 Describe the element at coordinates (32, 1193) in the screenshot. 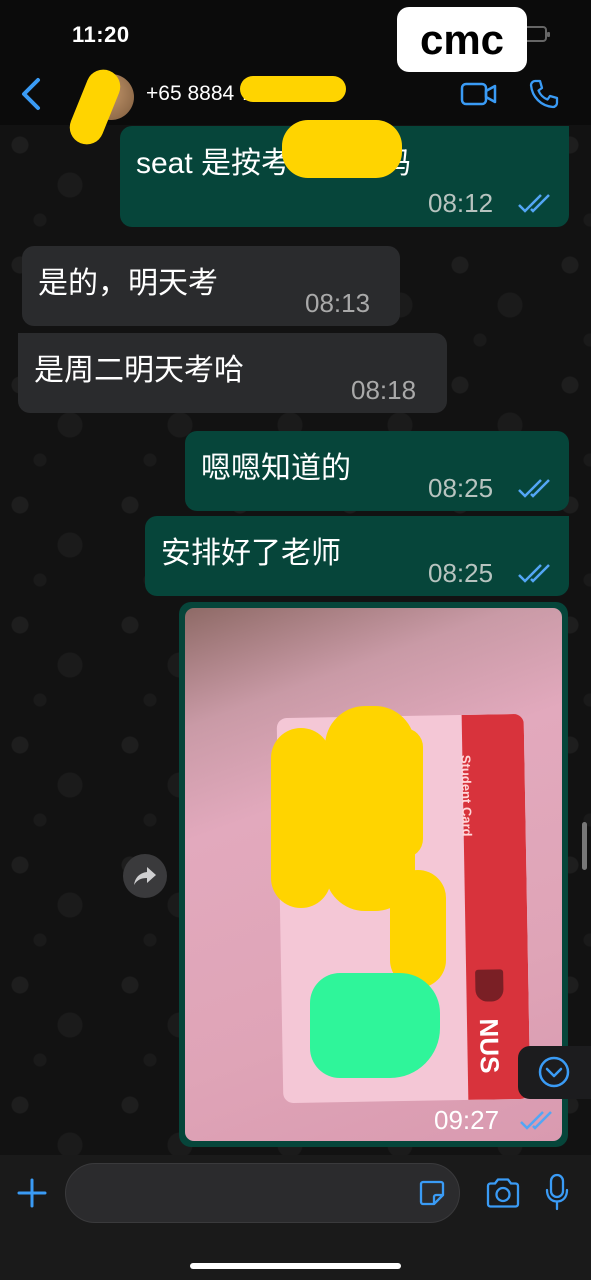

I see `plus-icon` at that location.